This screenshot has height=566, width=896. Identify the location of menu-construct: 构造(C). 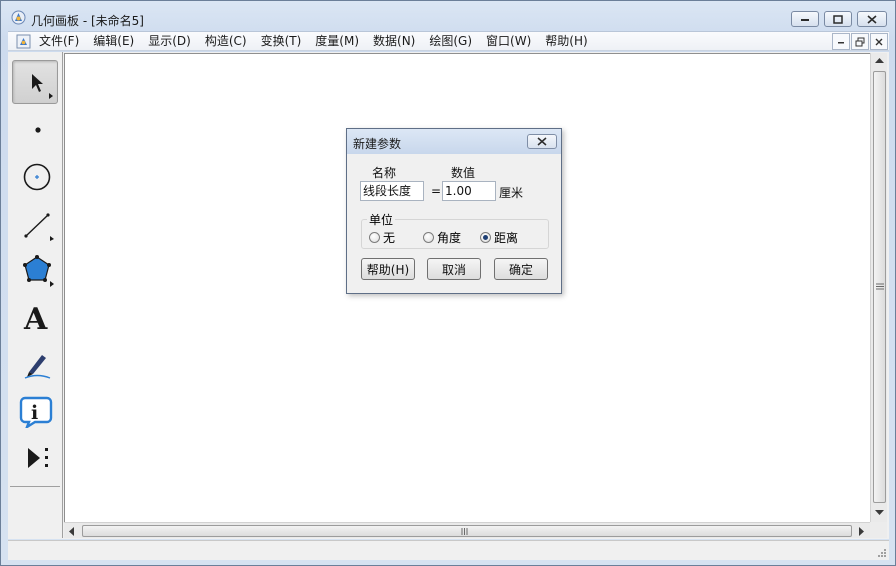
(229, 41).